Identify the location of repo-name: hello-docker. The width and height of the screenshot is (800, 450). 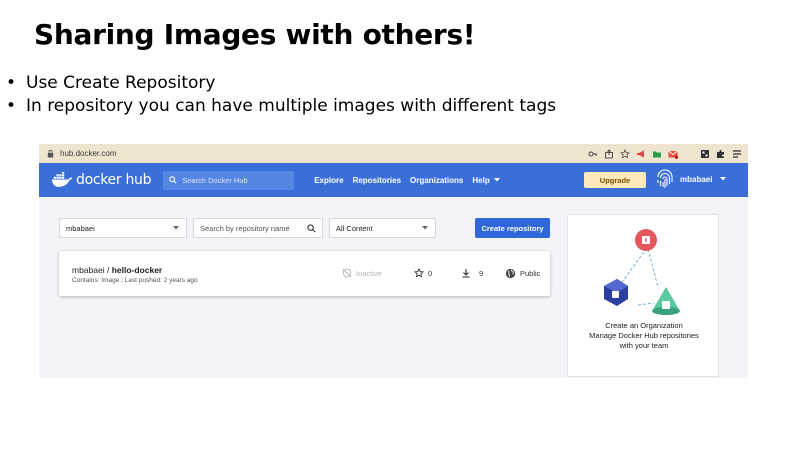
(137, 270).